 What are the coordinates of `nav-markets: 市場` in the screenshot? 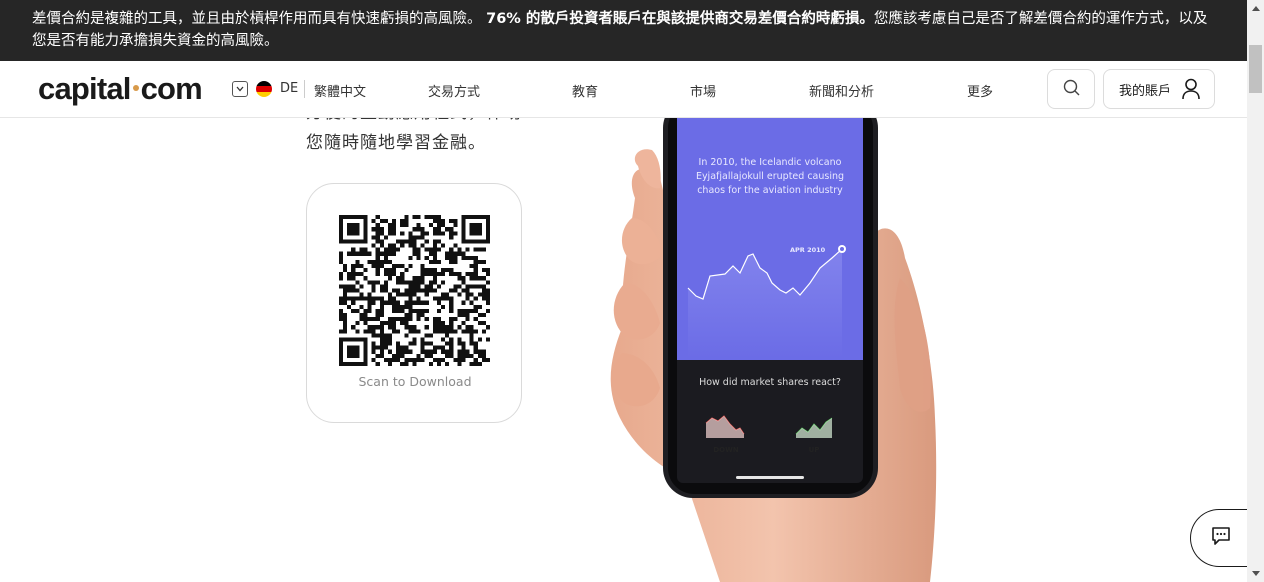 It's located at (703, 90).